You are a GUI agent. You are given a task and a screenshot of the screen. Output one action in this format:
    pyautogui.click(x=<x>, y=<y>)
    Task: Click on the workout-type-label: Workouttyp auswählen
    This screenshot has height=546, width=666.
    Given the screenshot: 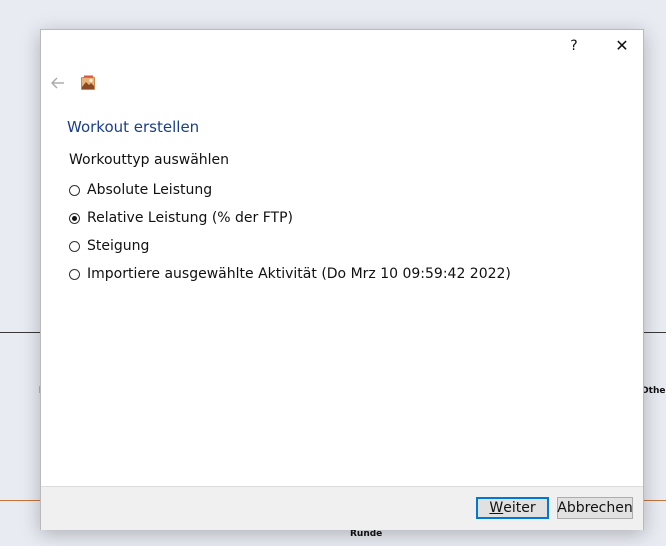 What is the action you would take?
    pyautogui.click(x=149, y=160)
    